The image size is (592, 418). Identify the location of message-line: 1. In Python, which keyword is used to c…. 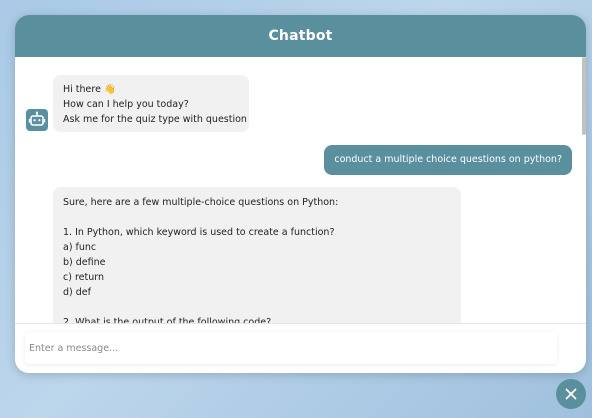
(199, 232).